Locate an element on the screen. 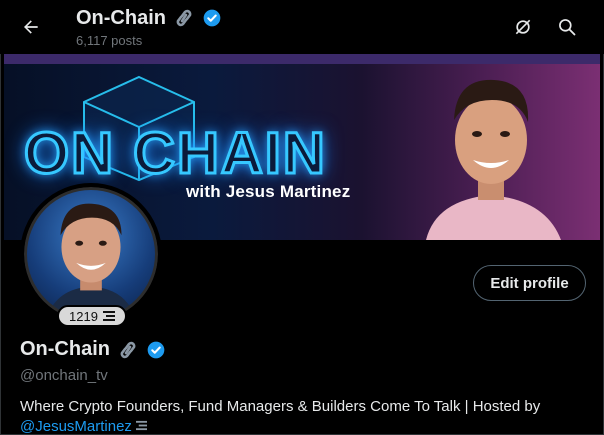  search-button is located at coordinates (567, 27).